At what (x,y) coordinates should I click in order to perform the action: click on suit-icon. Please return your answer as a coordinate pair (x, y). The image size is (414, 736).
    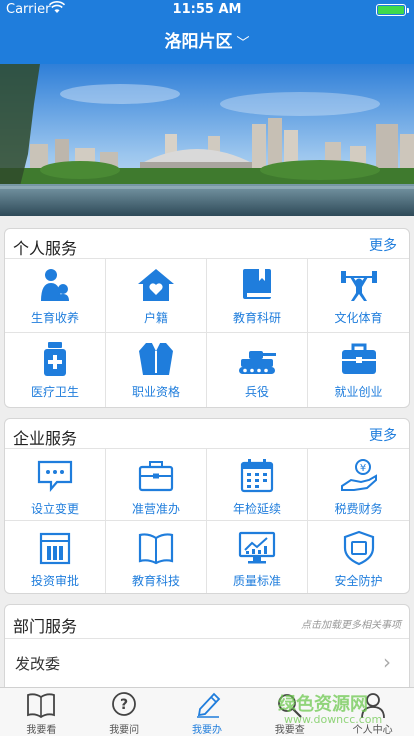
    Looking at the image, I should click on (156, 359).